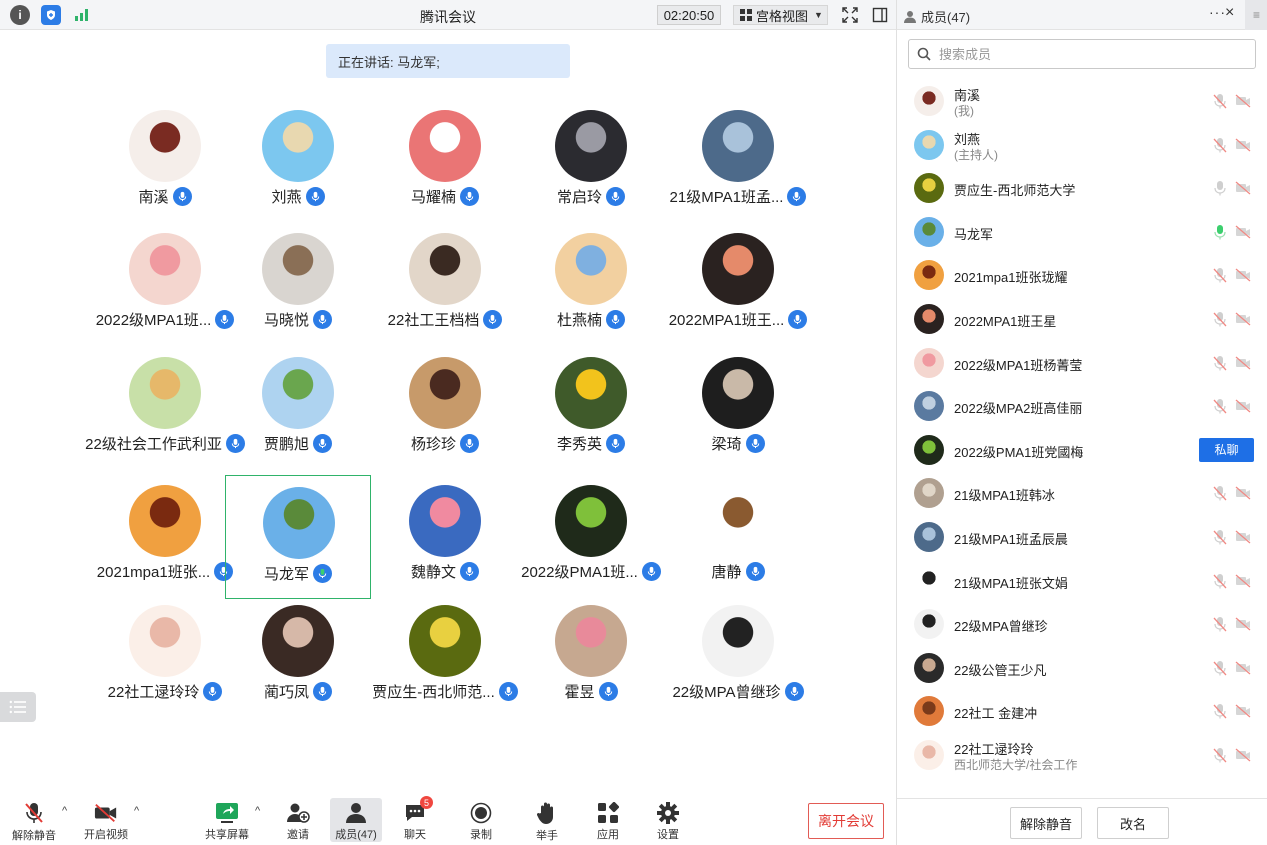  What do you see at coordinates (1256, 15) in the screenshot?
I see `menu-icon: ≡` at bounding box center [1256, 15].